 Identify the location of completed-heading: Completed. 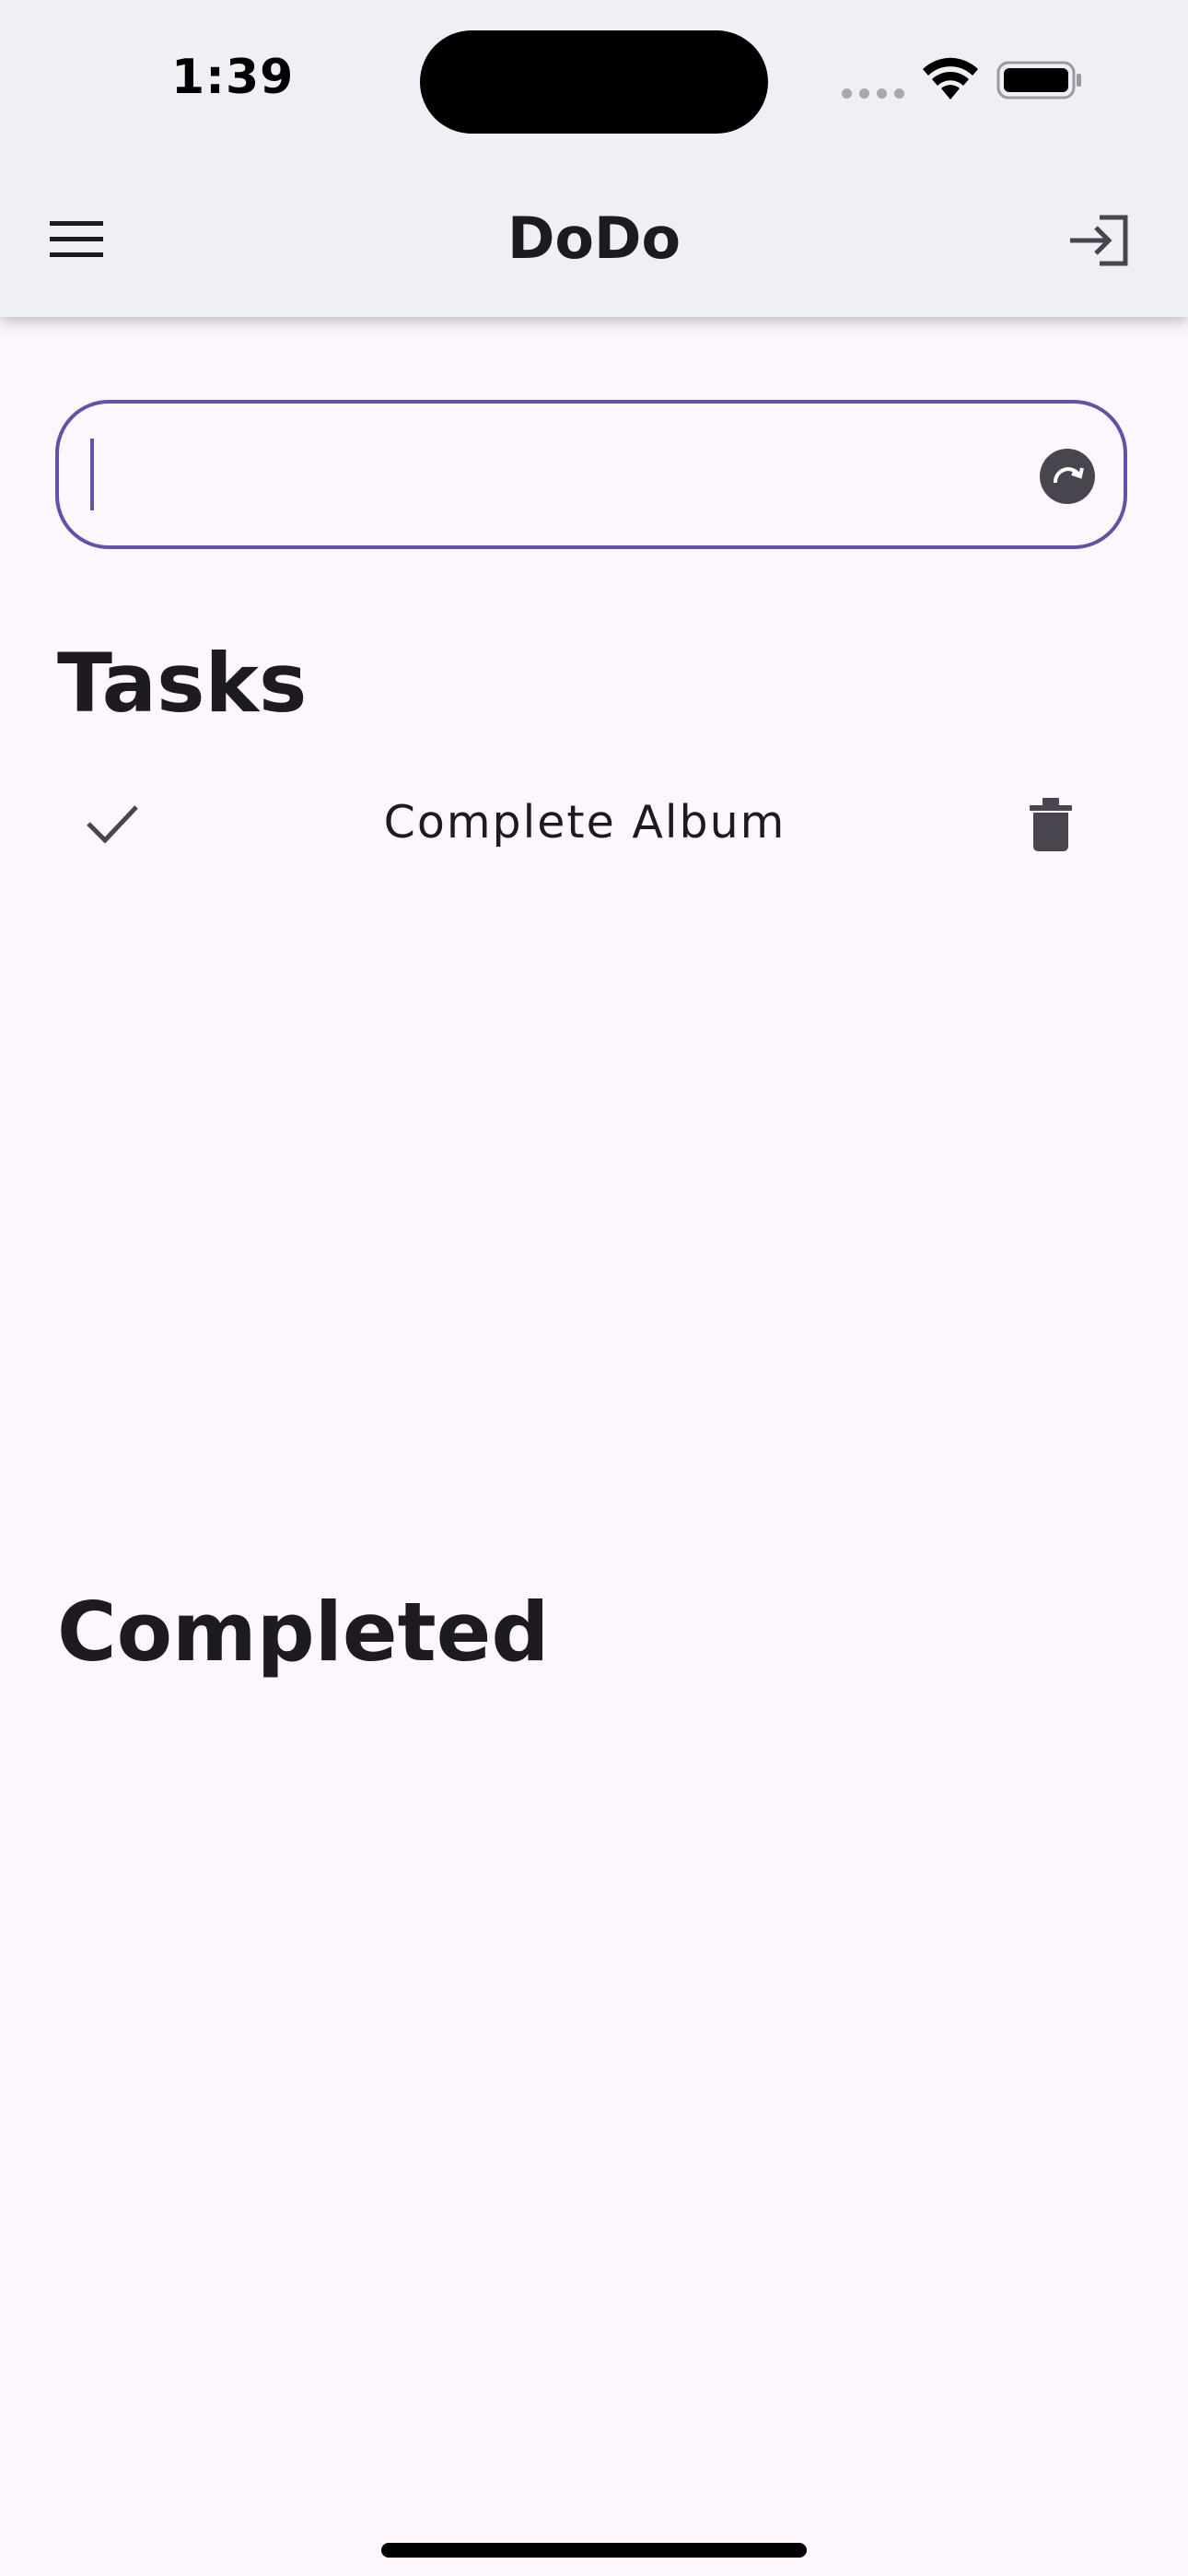
(303, 1632).